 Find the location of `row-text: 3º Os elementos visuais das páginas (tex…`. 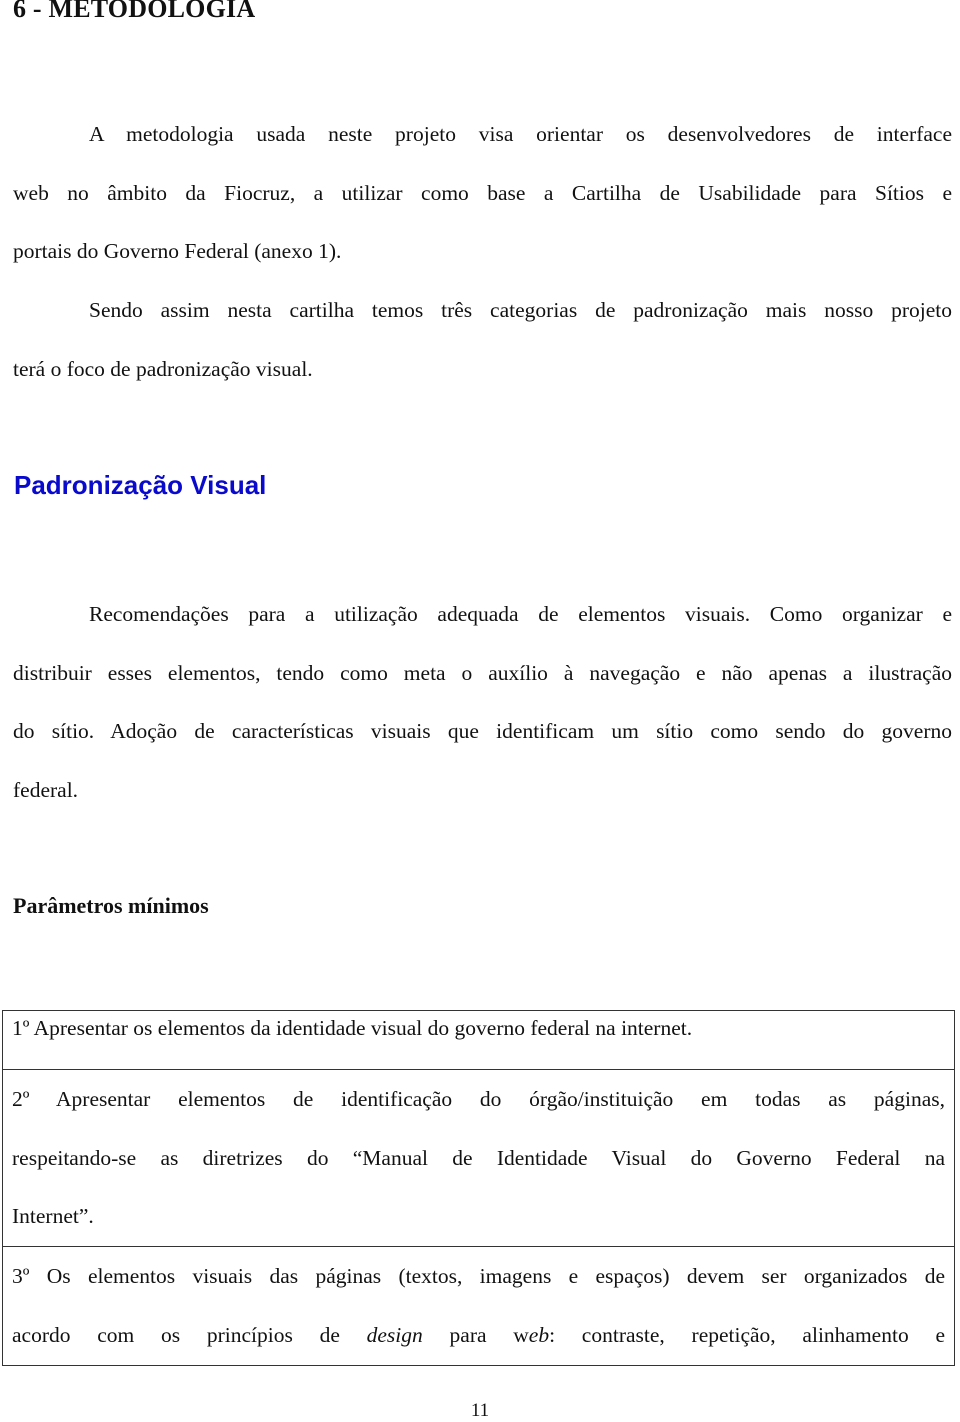

row-text: 3º Os elementos visuais das páginas (tex… is located at coordinates (478, 1276).